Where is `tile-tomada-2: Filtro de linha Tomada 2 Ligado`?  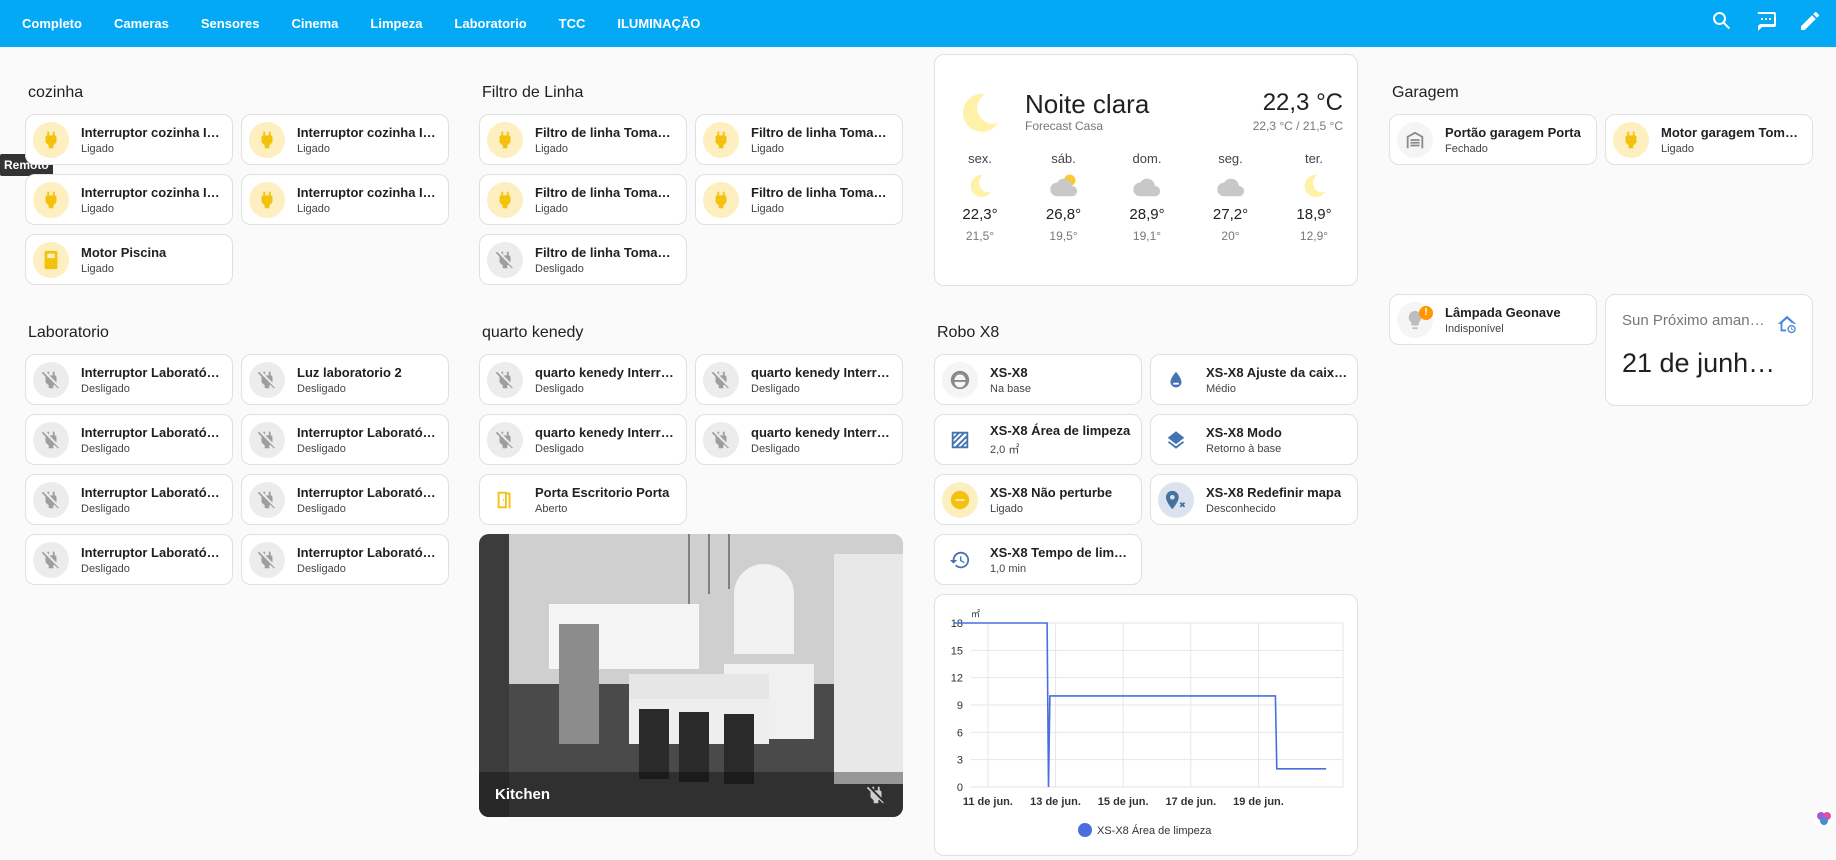 tile-tomada-2: Filtro de linha Tomada 2 Ligado is located at coordinates (799, 139).